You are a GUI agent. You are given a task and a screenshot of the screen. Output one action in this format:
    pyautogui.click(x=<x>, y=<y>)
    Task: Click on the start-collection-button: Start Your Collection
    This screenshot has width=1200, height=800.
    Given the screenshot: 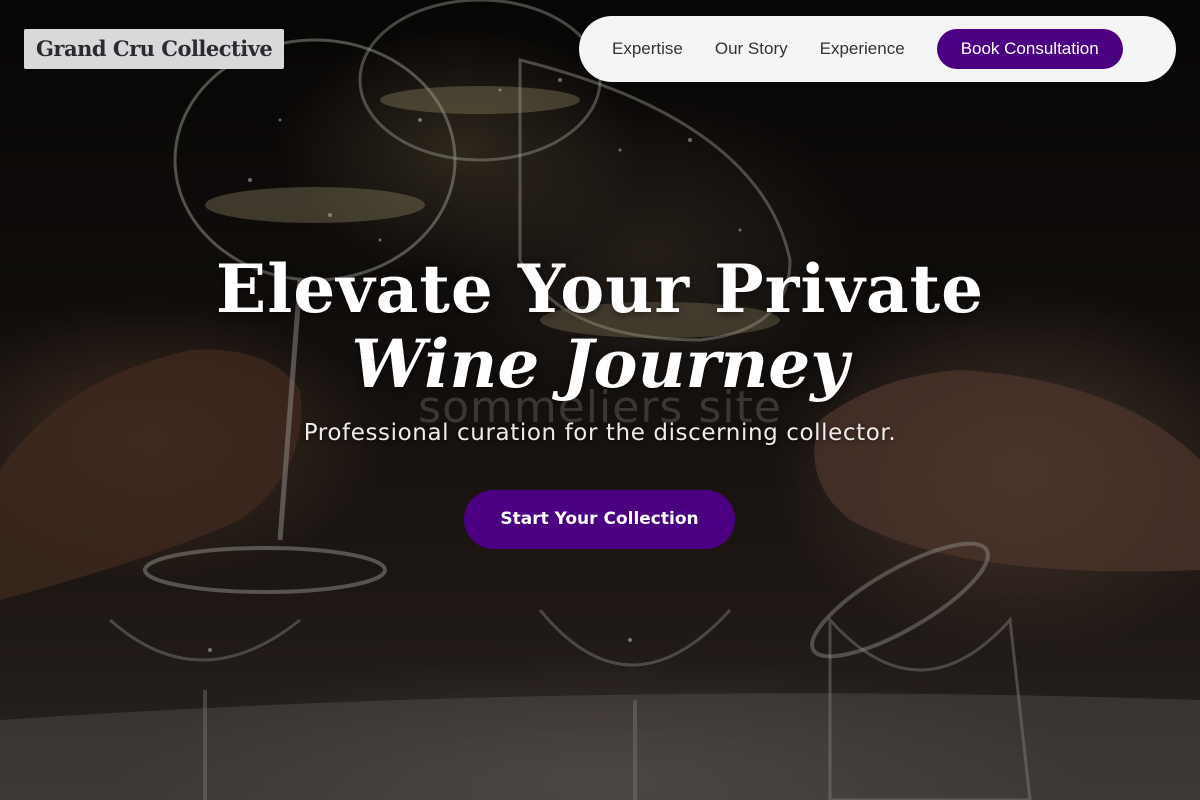 What is the action you would take?
    pyautogui.click(x=599, y=519)
    